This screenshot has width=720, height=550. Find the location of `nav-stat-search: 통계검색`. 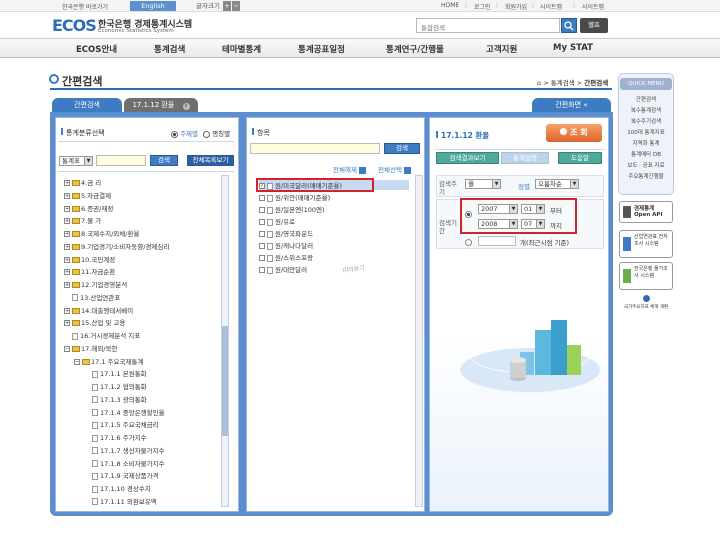

nav-stat-search: 통계검색 is located at coordinates (169, 49).